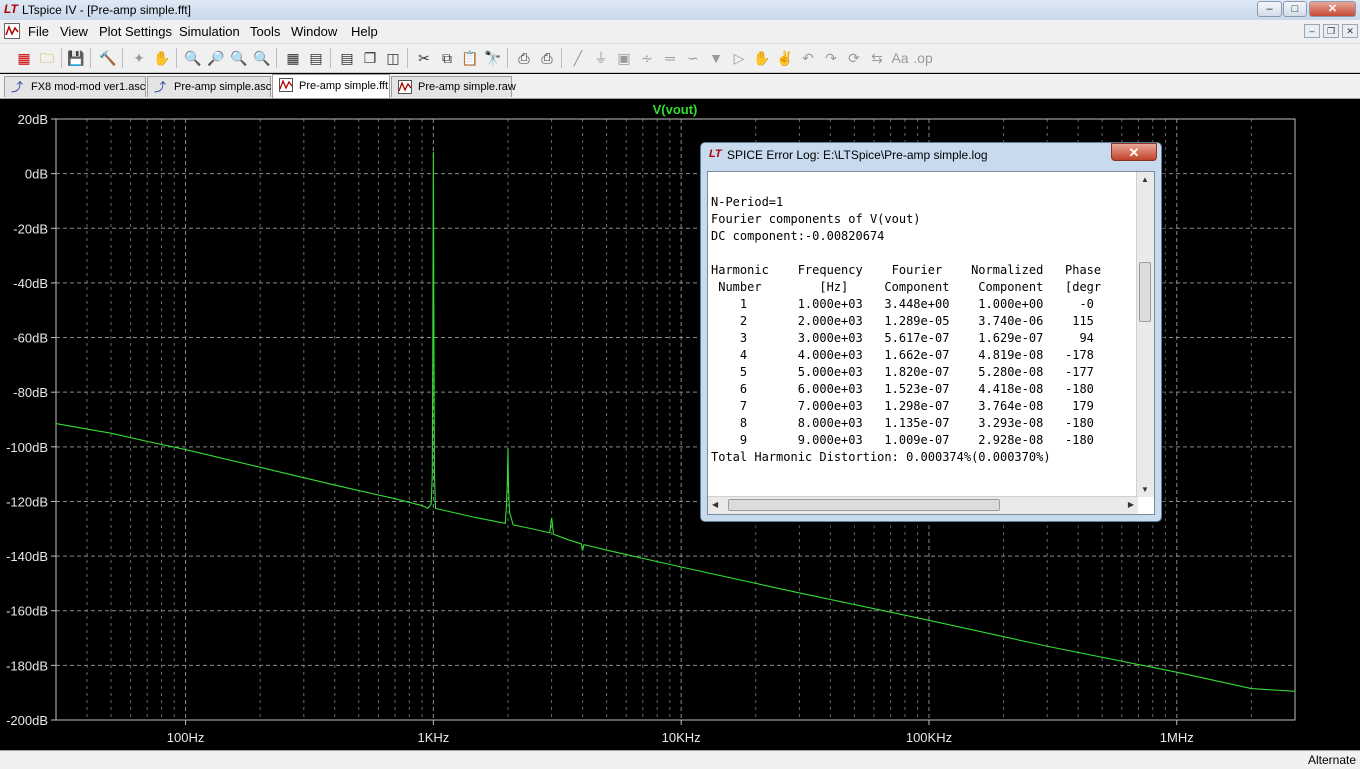 Image resolution: width=1360 pixels, height=769 pixels. Describe the element at coordinates (139, 58) in the screenshot. I see `run-icon: ✦` at that location.